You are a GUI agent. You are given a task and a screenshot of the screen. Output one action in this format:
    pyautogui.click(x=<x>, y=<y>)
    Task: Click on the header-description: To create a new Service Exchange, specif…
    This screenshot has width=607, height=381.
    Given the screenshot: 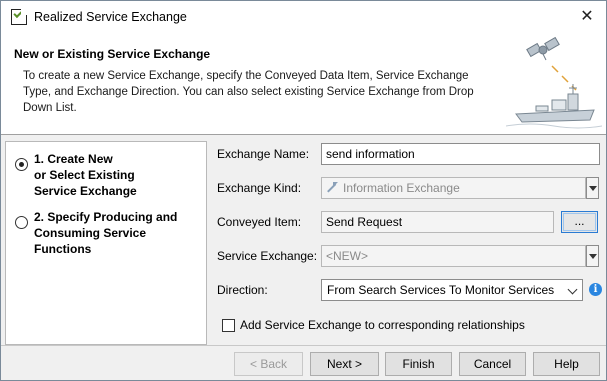 What is the action you would take?
    pyautogui.click(x=248, y=92)
    